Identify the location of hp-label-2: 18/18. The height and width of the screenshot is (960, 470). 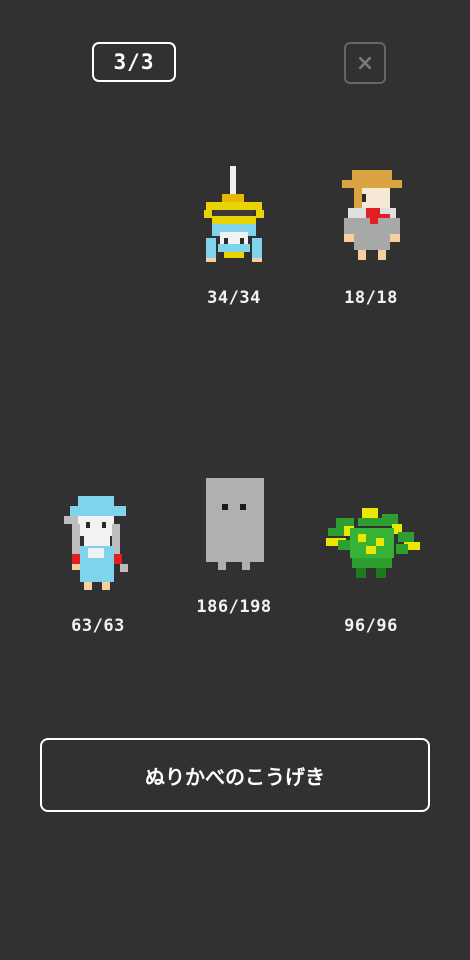
(371, 298).